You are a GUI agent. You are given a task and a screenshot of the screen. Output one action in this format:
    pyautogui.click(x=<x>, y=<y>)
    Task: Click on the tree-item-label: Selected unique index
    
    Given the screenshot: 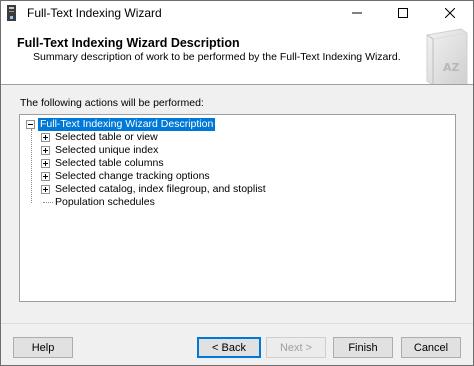 What is the action you would take?
    pyautogui.click(x=107, y=150)
    